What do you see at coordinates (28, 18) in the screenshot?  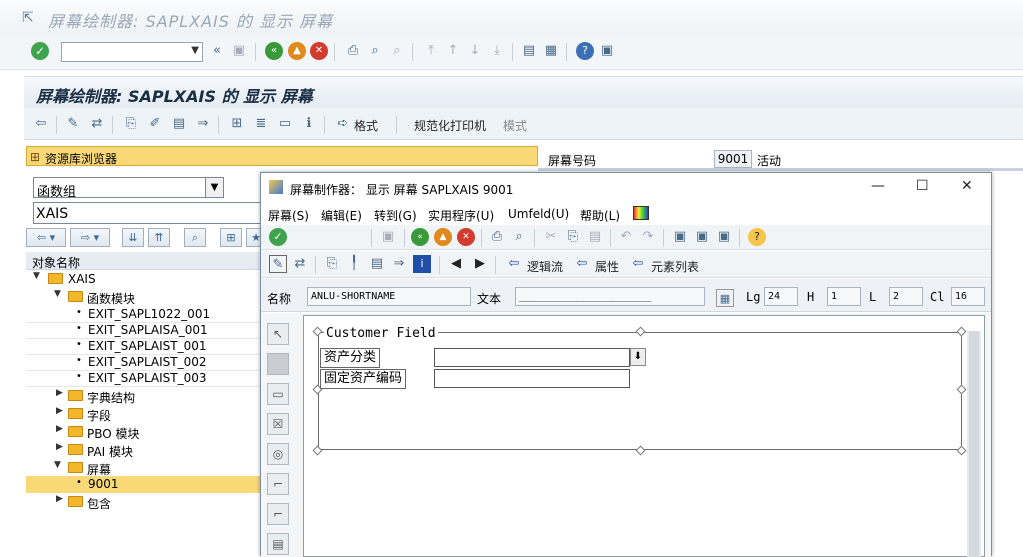 I see `exit-icon: ⇱` at bounding box center [28, 18].